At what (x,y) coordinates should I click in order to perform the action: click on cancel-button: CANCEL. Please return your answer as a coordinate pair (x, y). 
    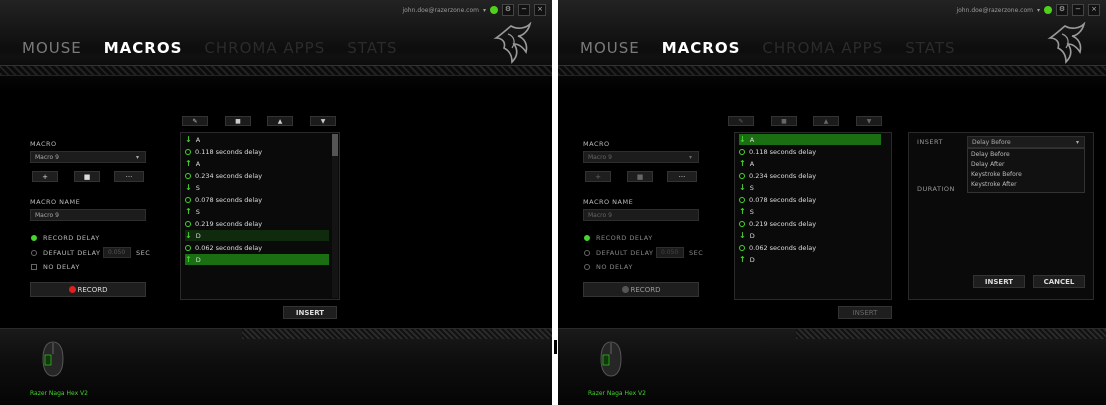
    Looking at the image, I should click on (1059, 281).